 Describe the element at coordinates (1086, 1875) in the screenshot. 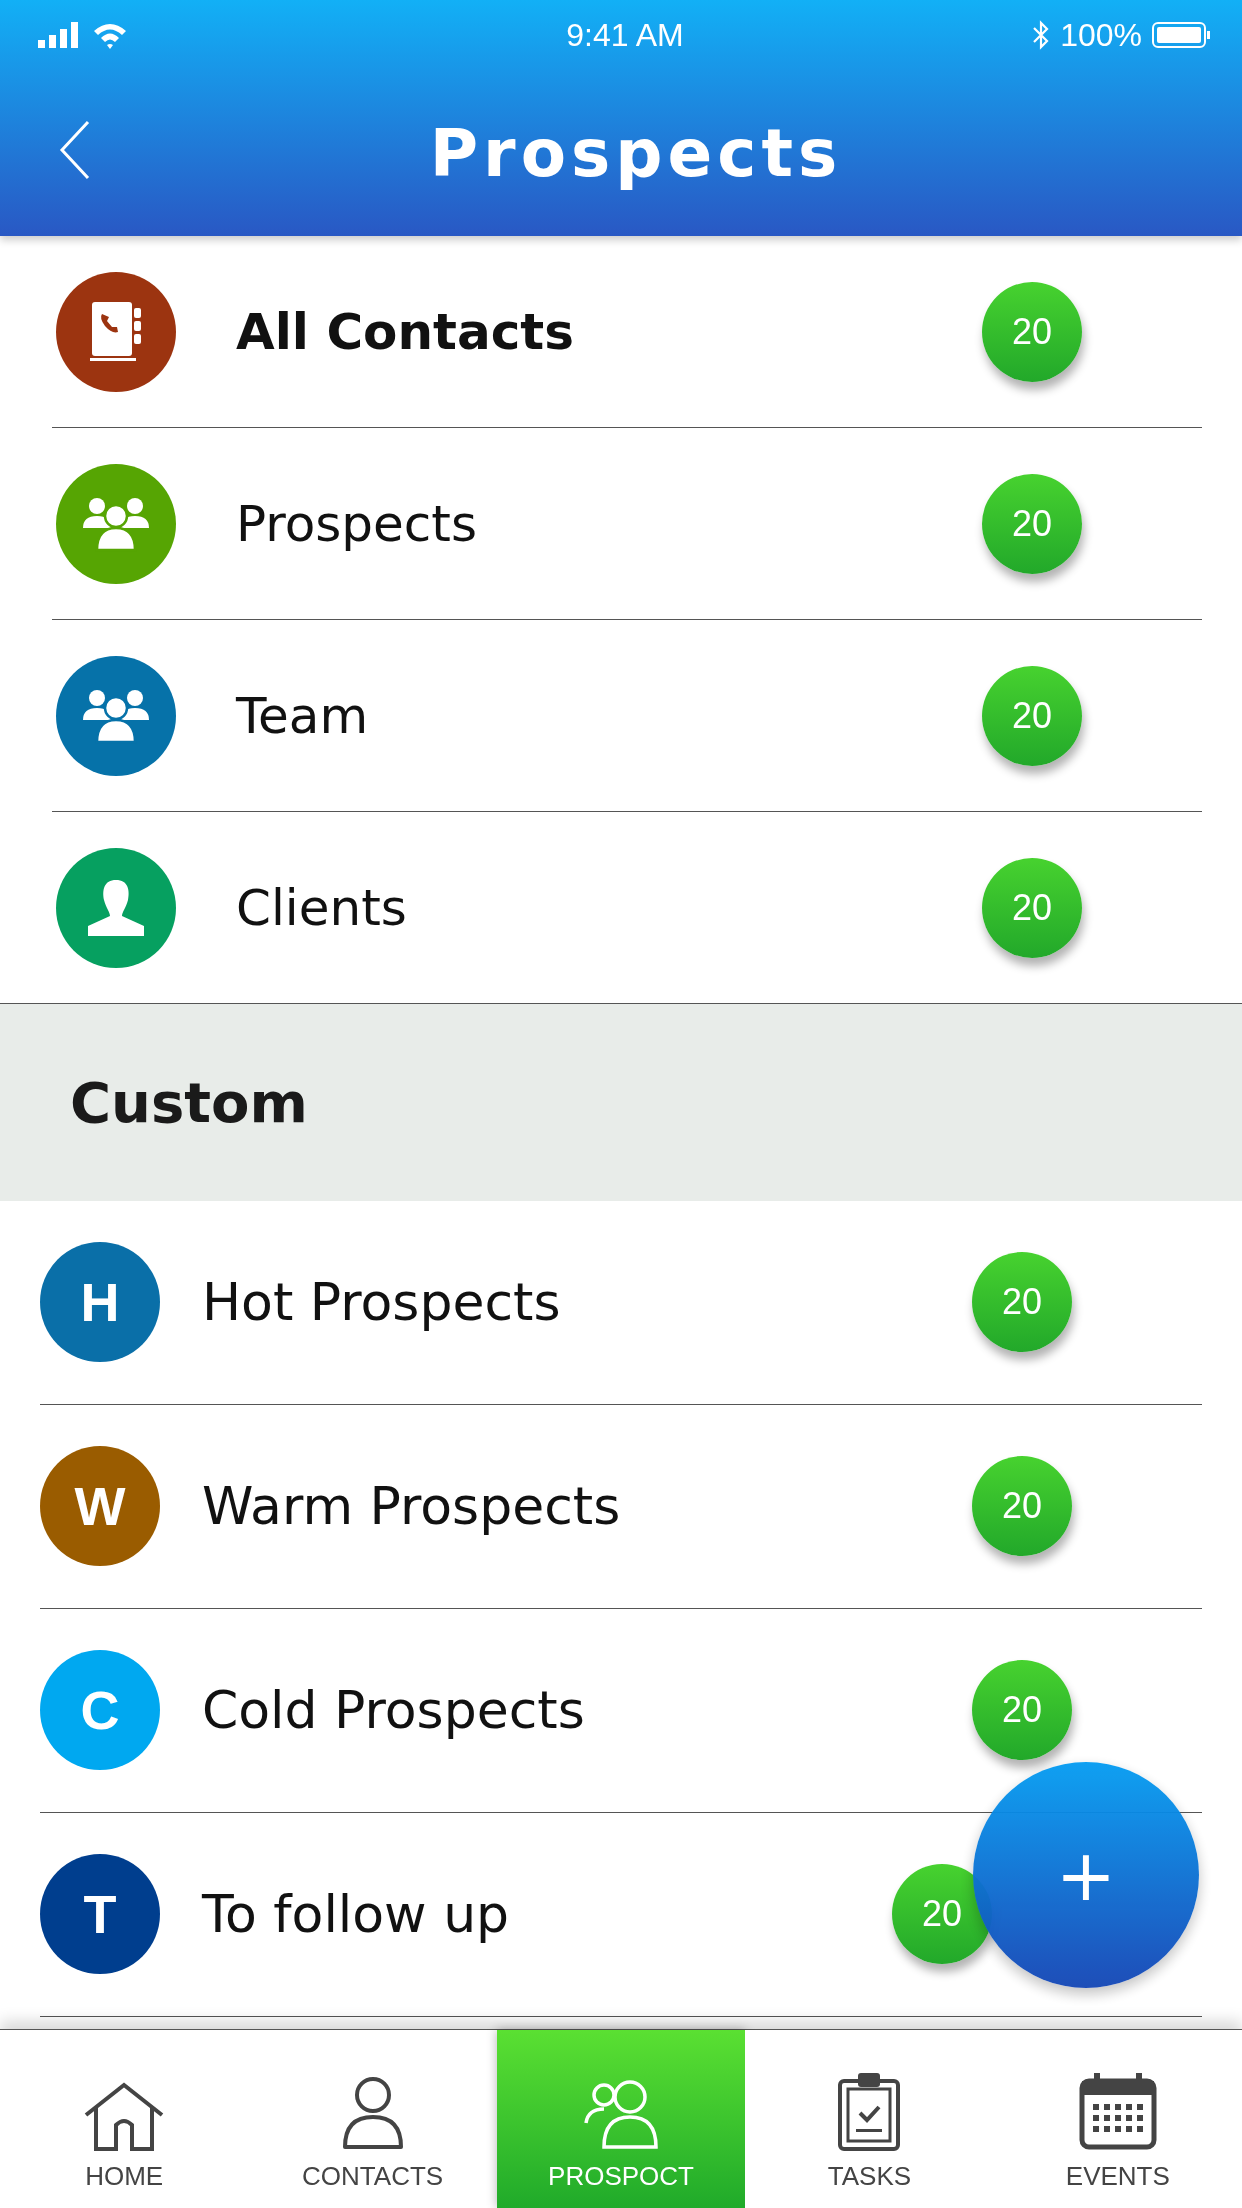

I see `add-button: +` at that location.